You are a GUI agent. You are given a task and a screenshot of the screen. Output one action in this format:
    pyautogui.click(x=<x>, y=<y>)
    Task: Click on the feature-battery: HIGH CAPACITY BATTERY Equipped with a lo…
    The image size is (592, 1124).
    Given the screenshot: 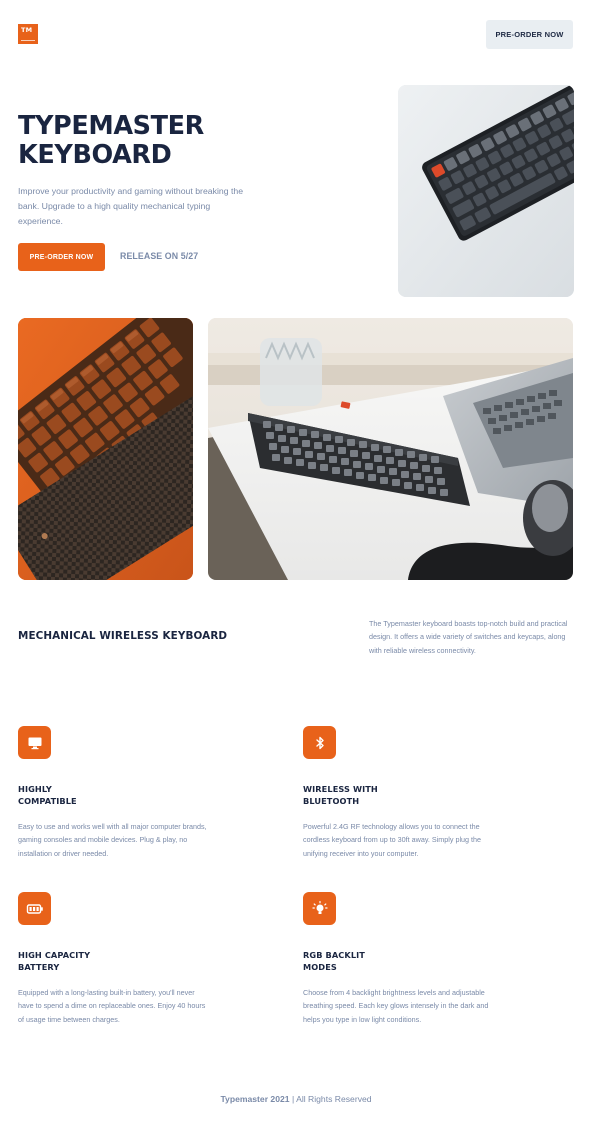 What is the action you would take?
    pyautogui.click(x=133, y=959)
    